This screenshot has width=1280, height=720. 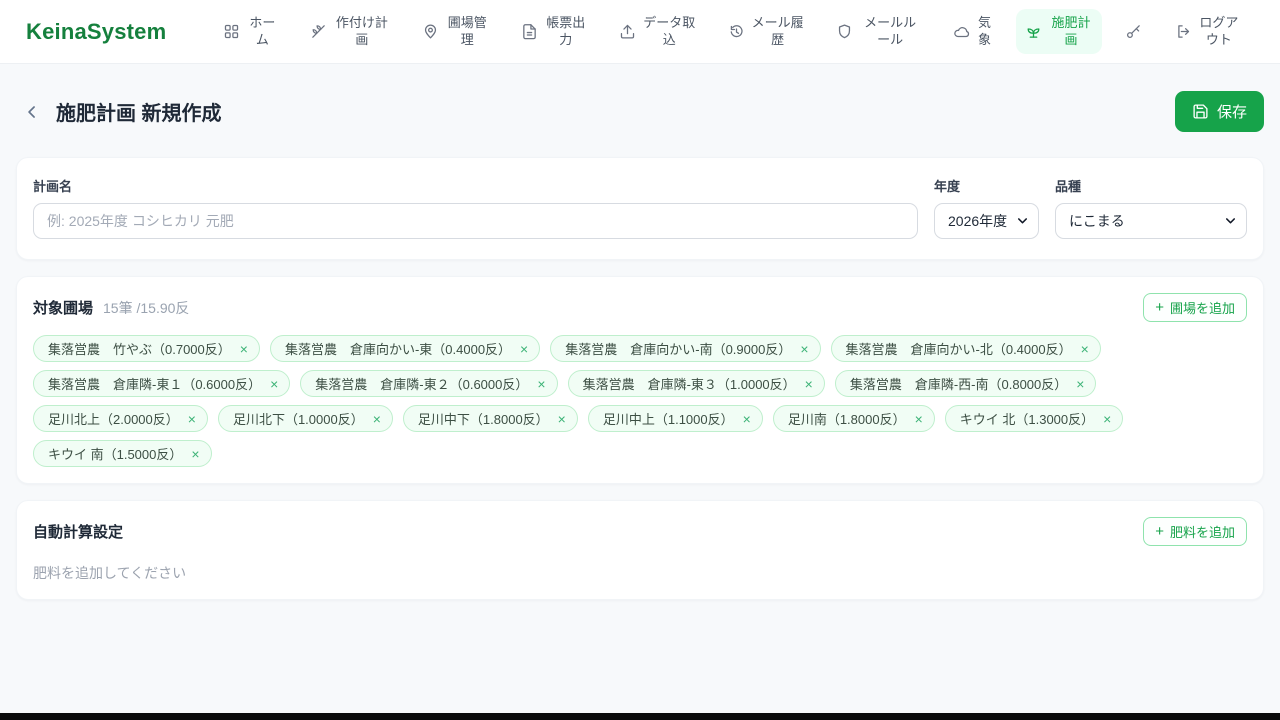 What do you see at coordinates (1027, 419) in the screenshot?
I see `field-chip-label: キウイ 北（1.3000反）` at bounding box center [1027, 419].